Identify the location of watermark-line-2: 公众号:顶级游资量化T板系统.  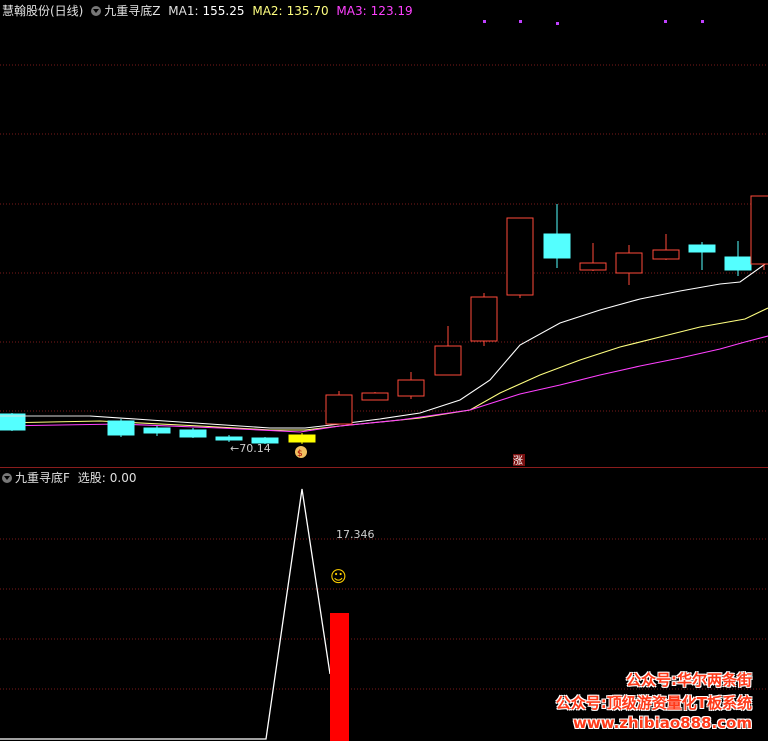
(653, 703).